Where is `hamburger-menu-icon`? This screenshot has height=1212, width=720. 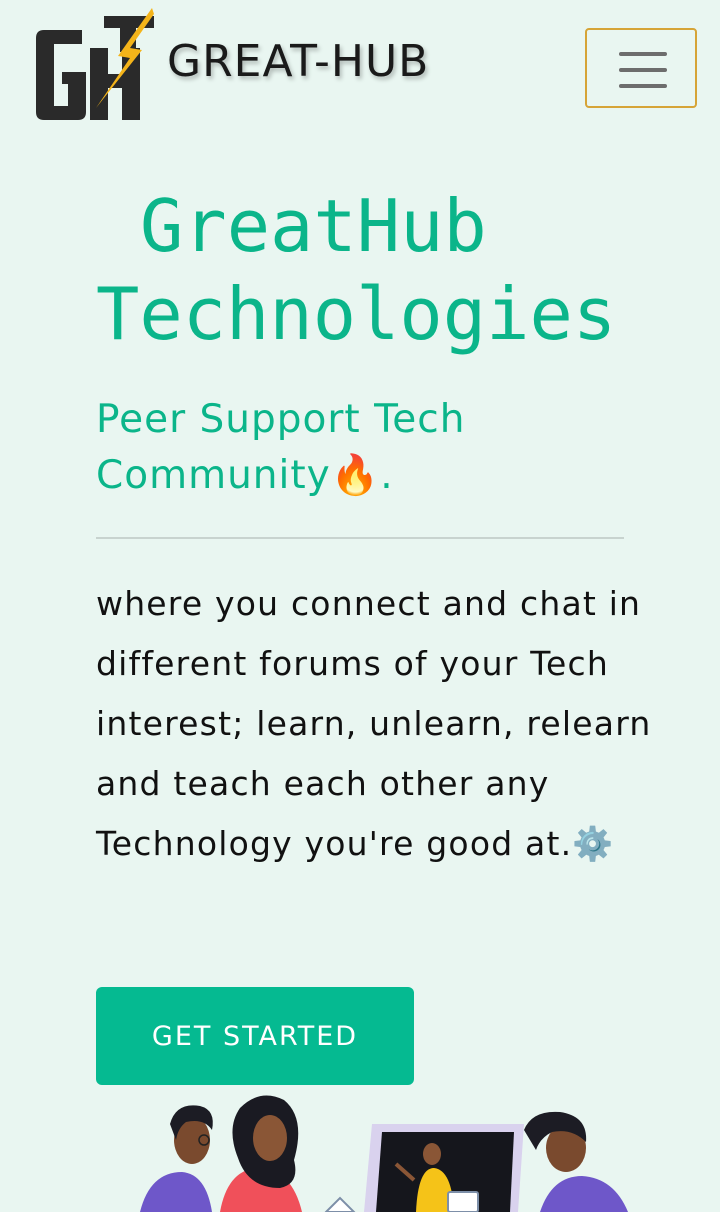 hamburger-menu-icon is located at coordinates (643, 54).